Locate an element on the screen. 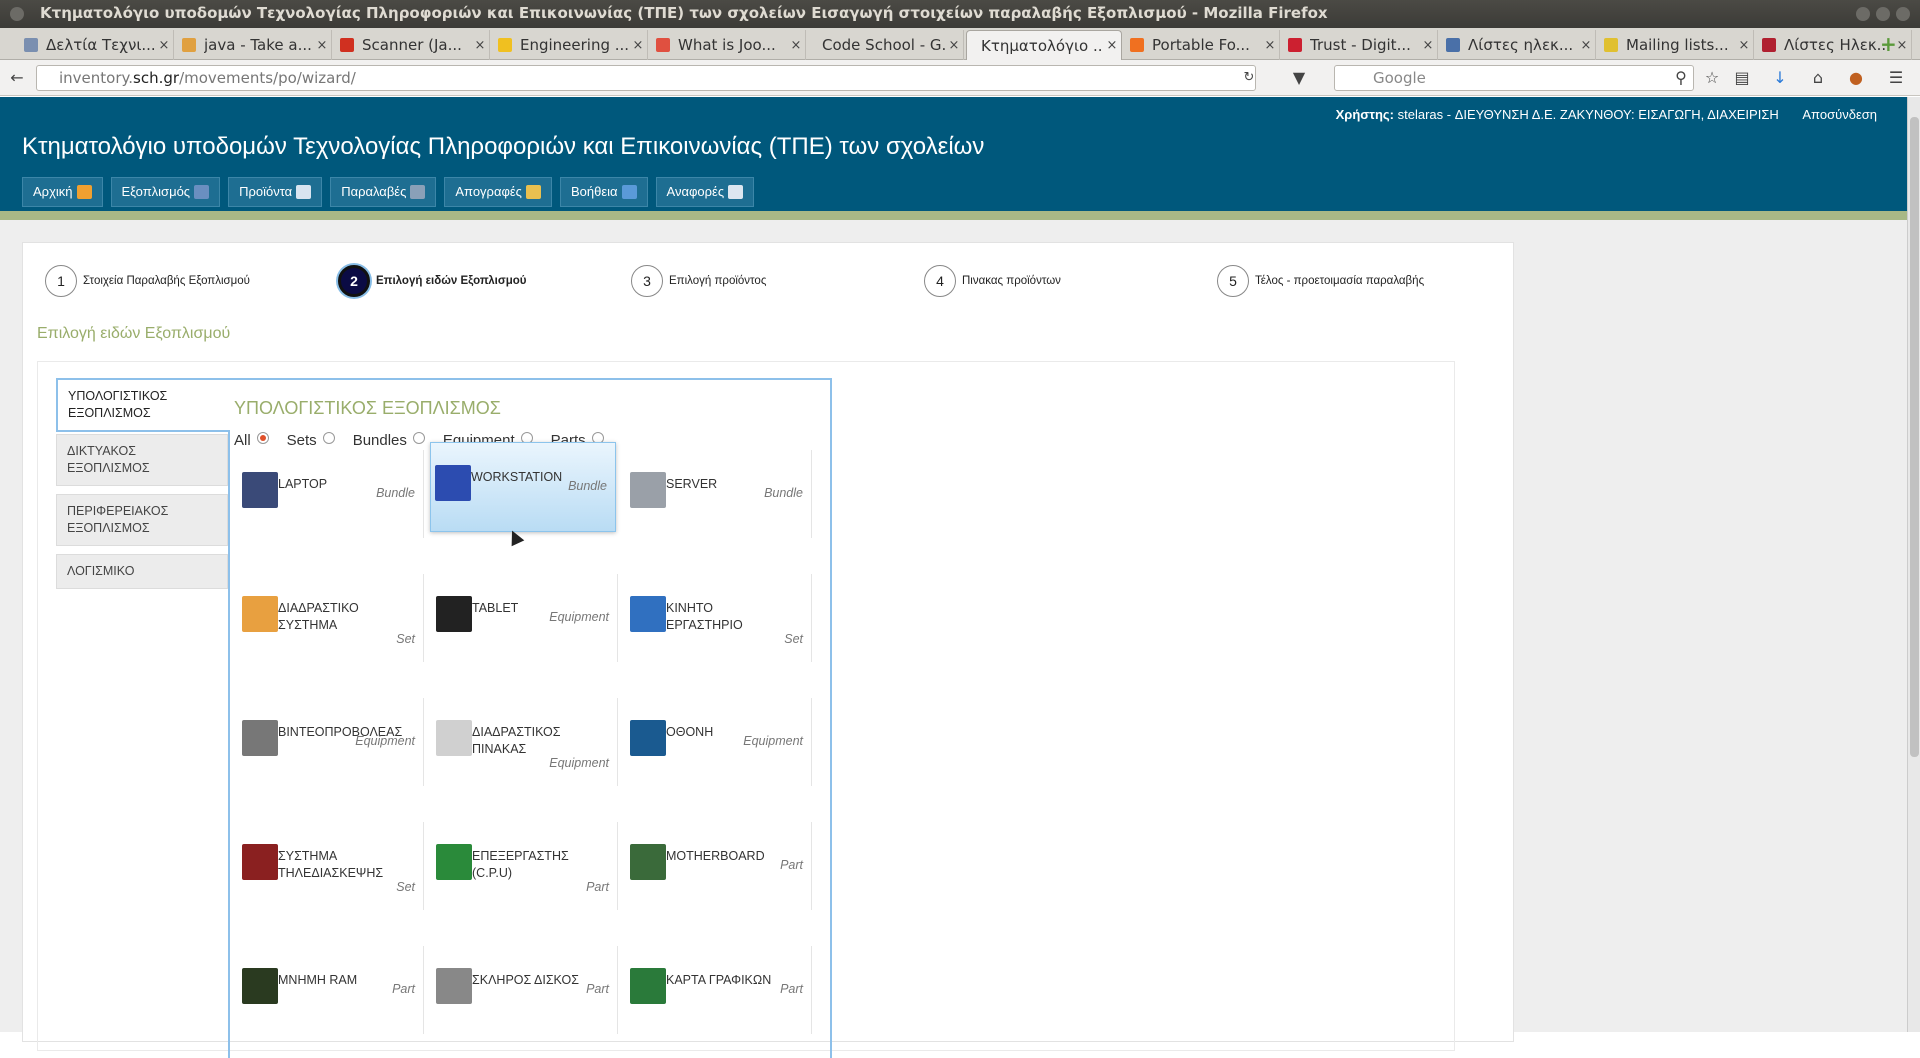  equipment-item: SERVER Bundle is located at coordinates (719, 494).